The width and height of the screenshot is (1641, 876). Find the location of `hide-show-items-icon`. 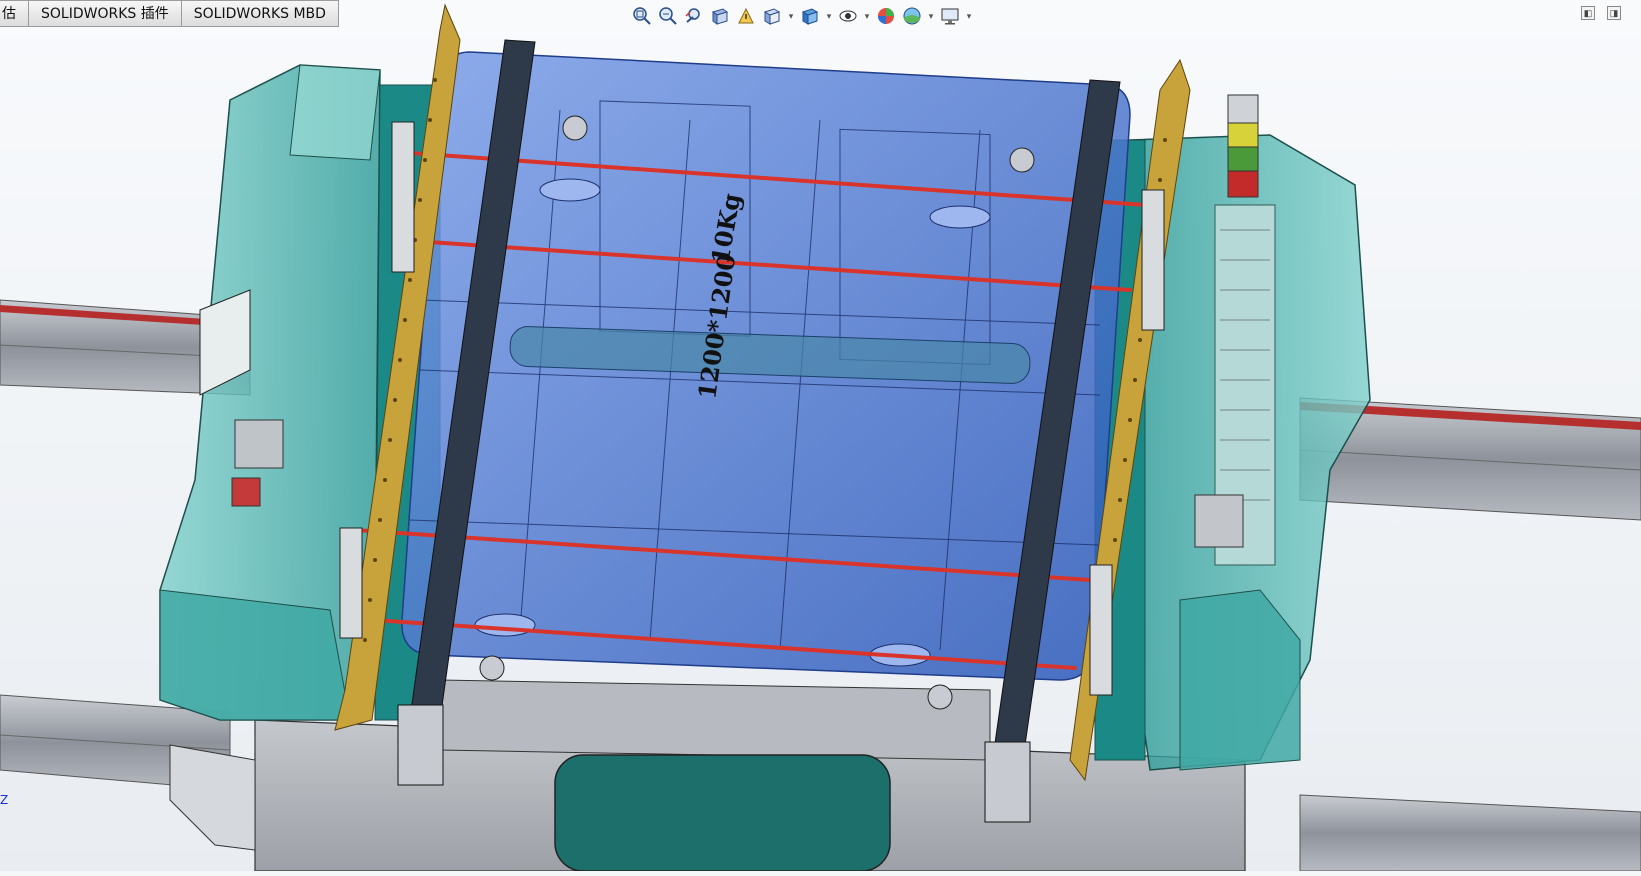

hide-show-items-icon is located at coordinates (848, 16).